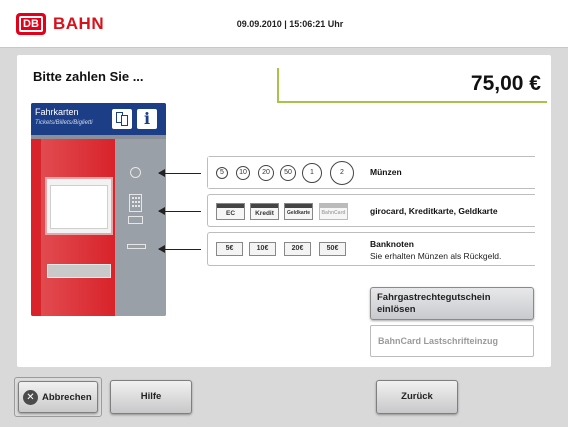 The height and width of the screenshot is (427, 568). I want to click on db-logo: DB, so click(31, 24).